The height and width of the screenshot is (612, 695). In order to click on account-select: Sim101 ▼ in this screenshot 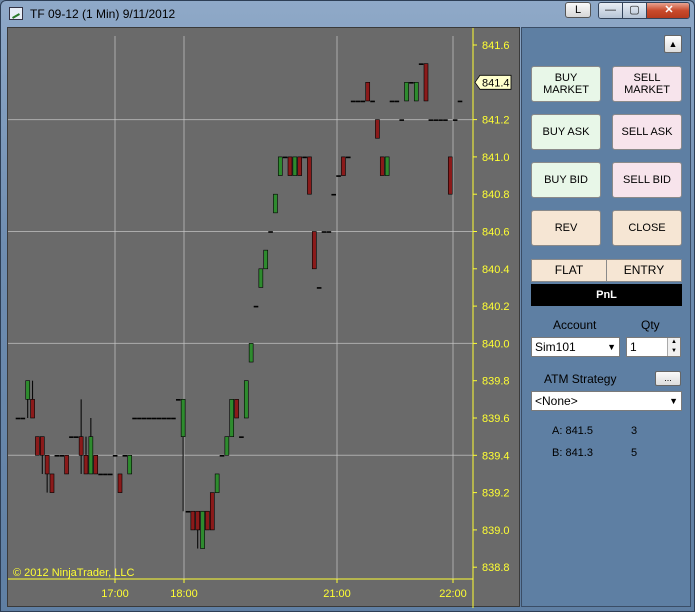, I will do `click(575, 347)`.